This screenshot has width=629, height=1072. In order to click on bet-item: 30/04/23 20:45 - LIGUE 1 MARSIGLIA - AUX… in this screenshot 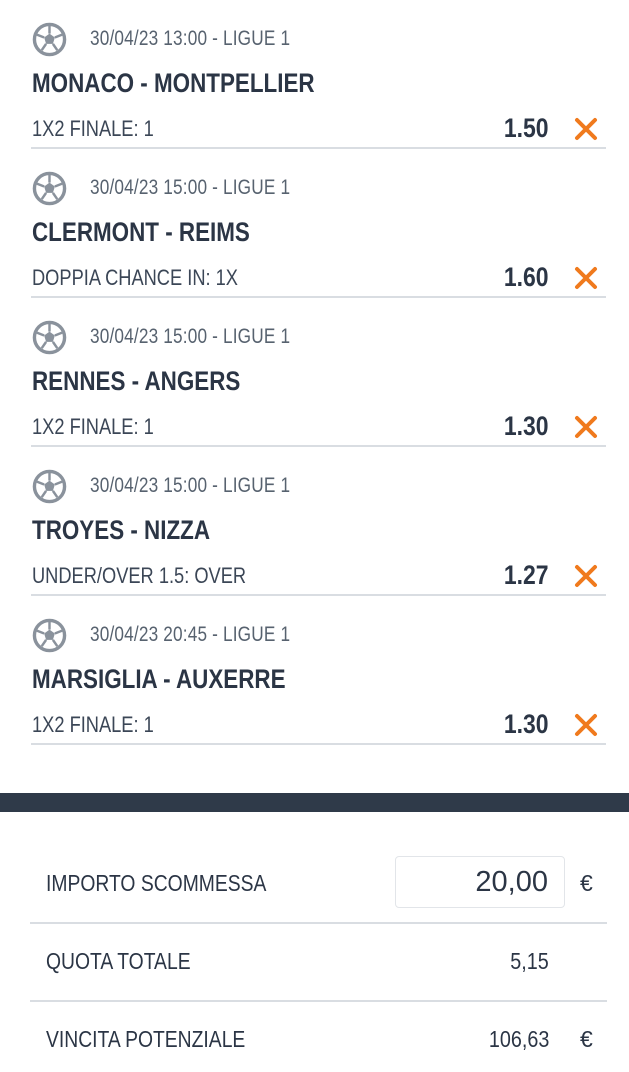, I will do `click(314, 670)`.